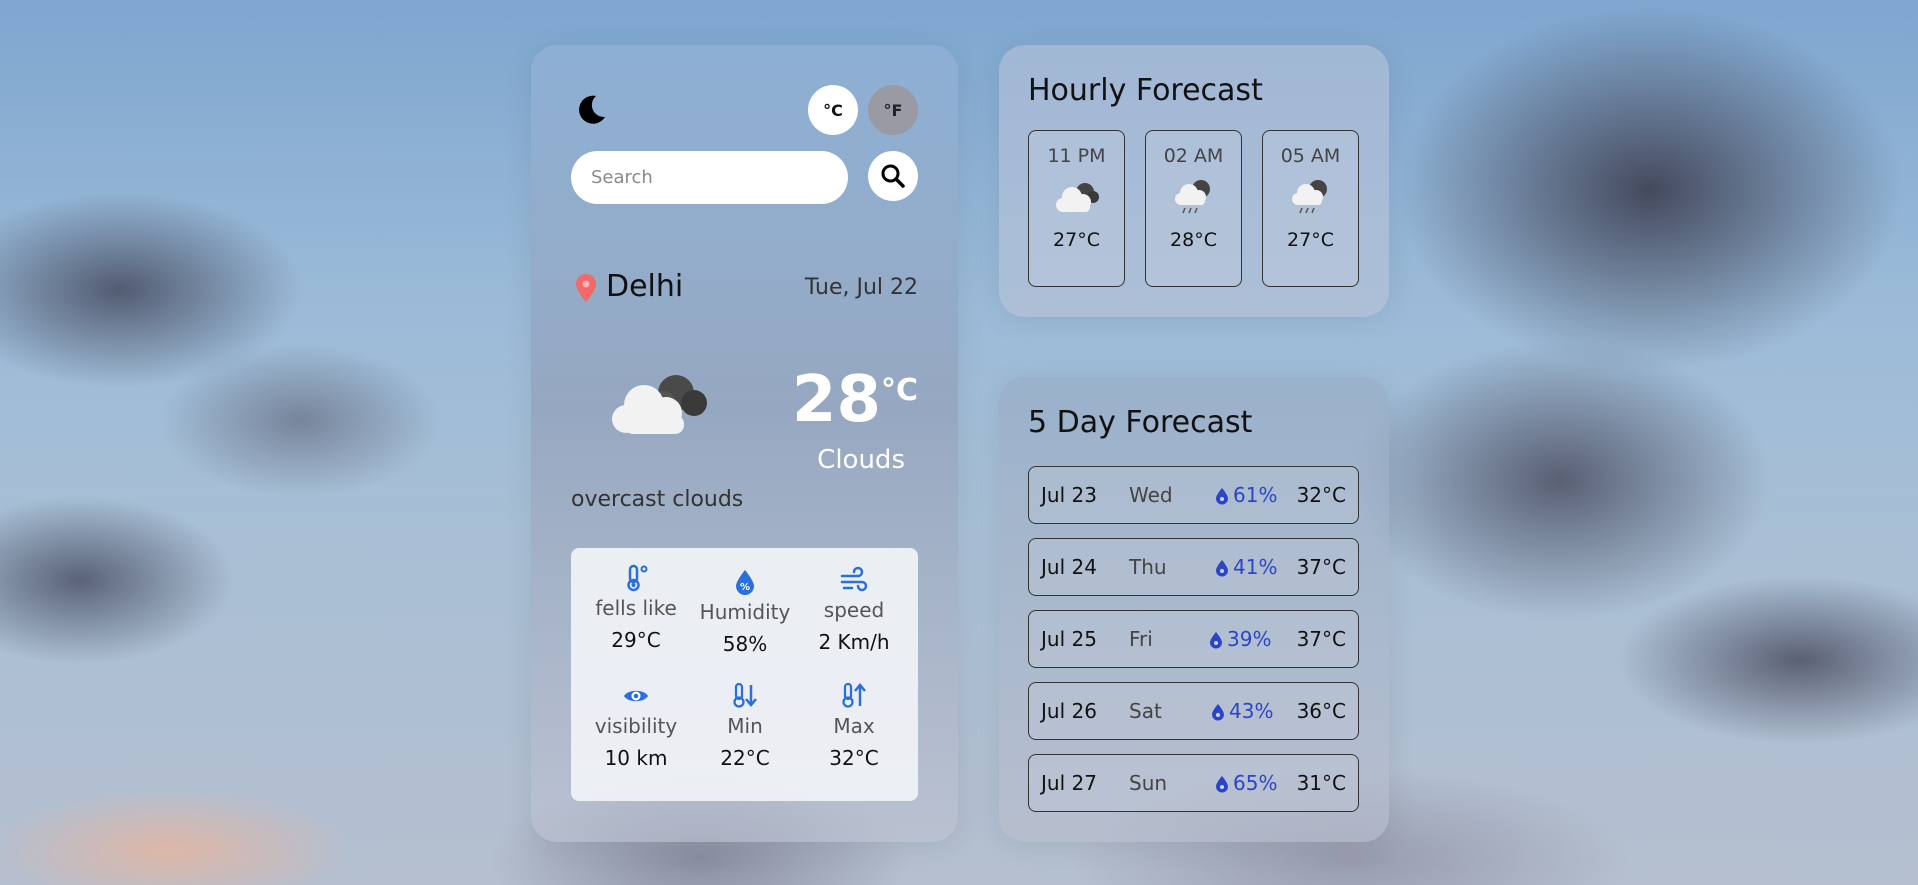 The image size is (1918, 885). I want to click on stat-label: Max, so click(854, 726).